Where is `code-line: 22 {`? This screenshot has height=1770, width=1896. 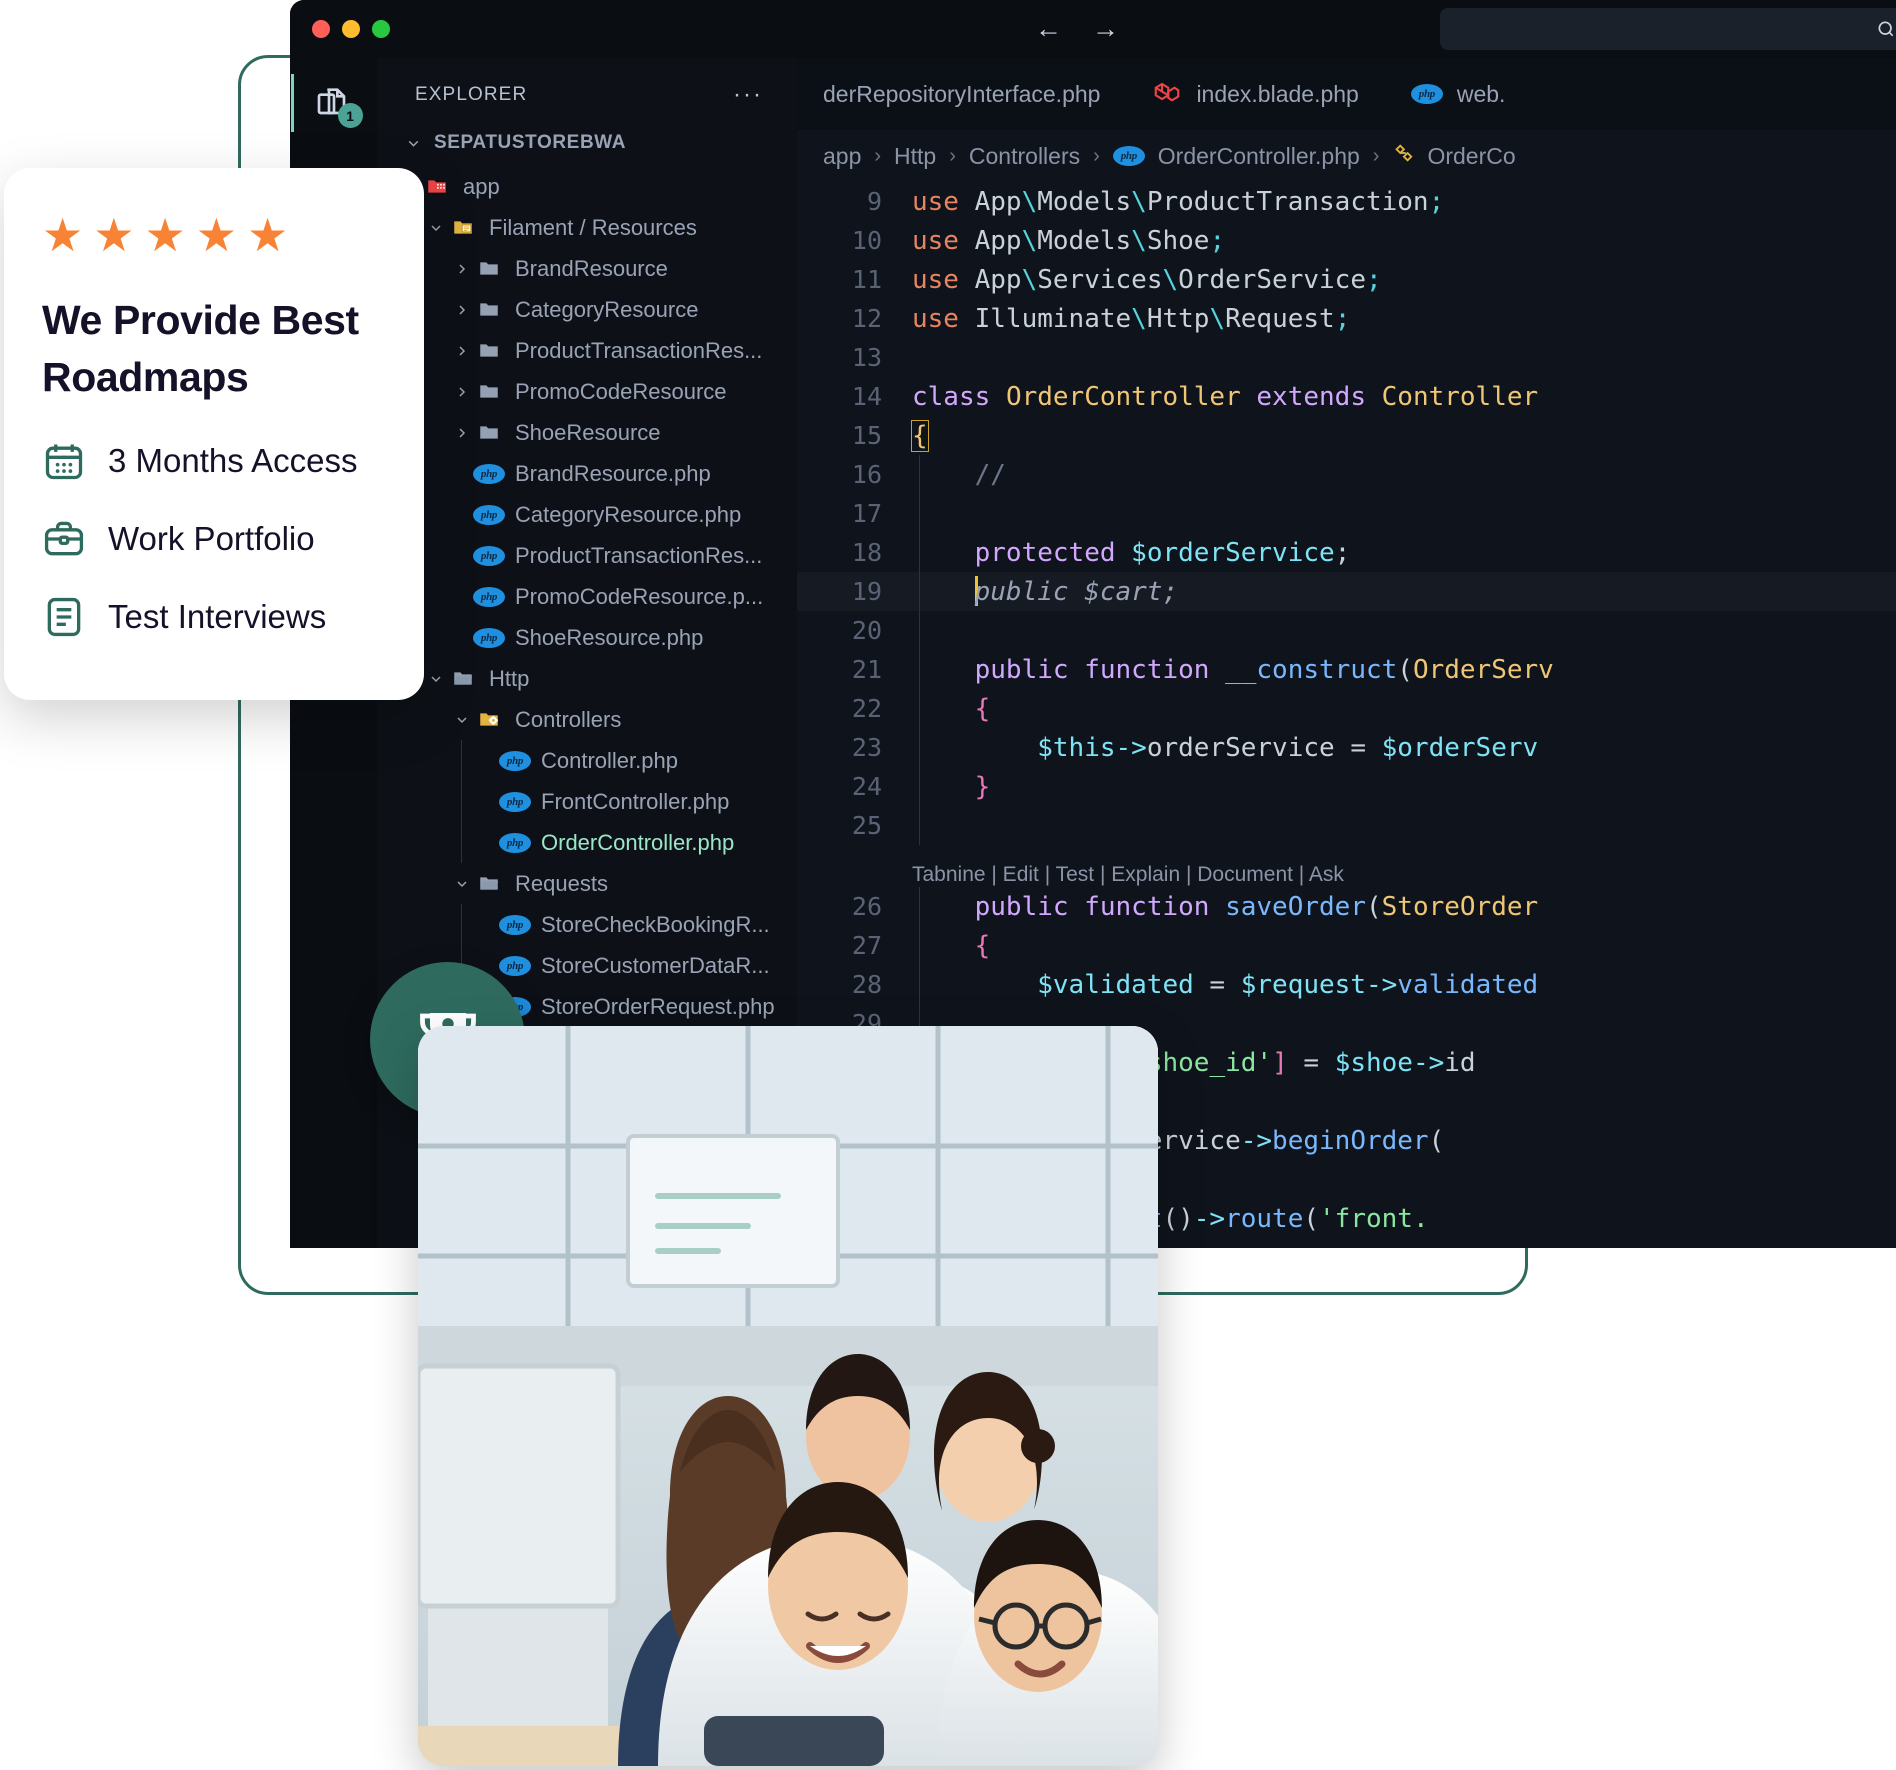
code-line: 22 { is located at coordinates (1346, 708).